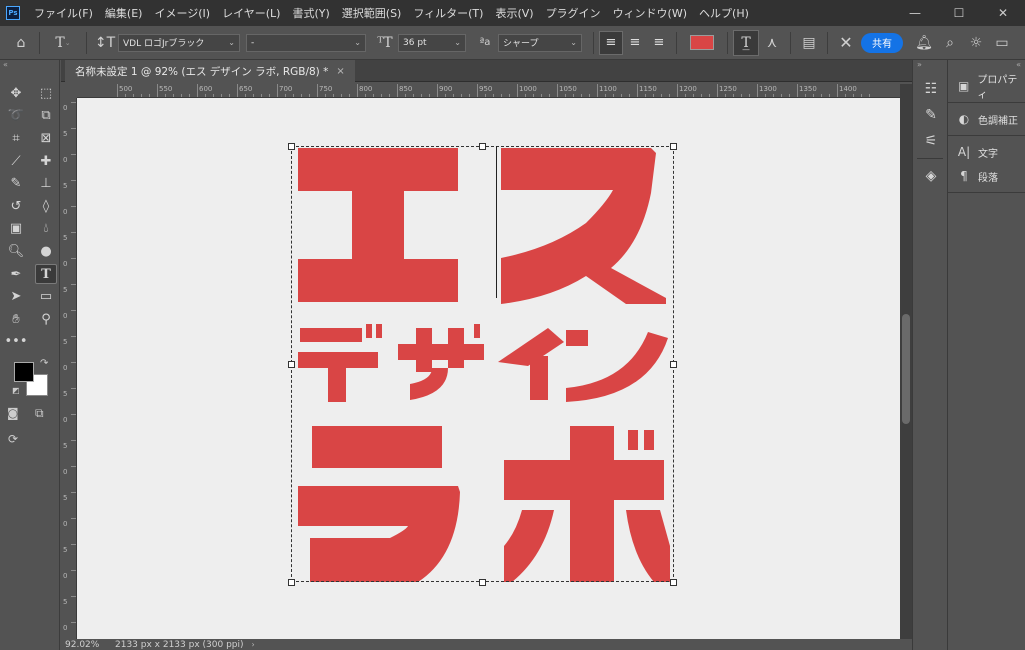 The height and width of the screenshot is (650, 1025). What do you see at coordinates (291, 364) in the screenshot?
I see `transform-handle-left` at bounding box center [291, 364].